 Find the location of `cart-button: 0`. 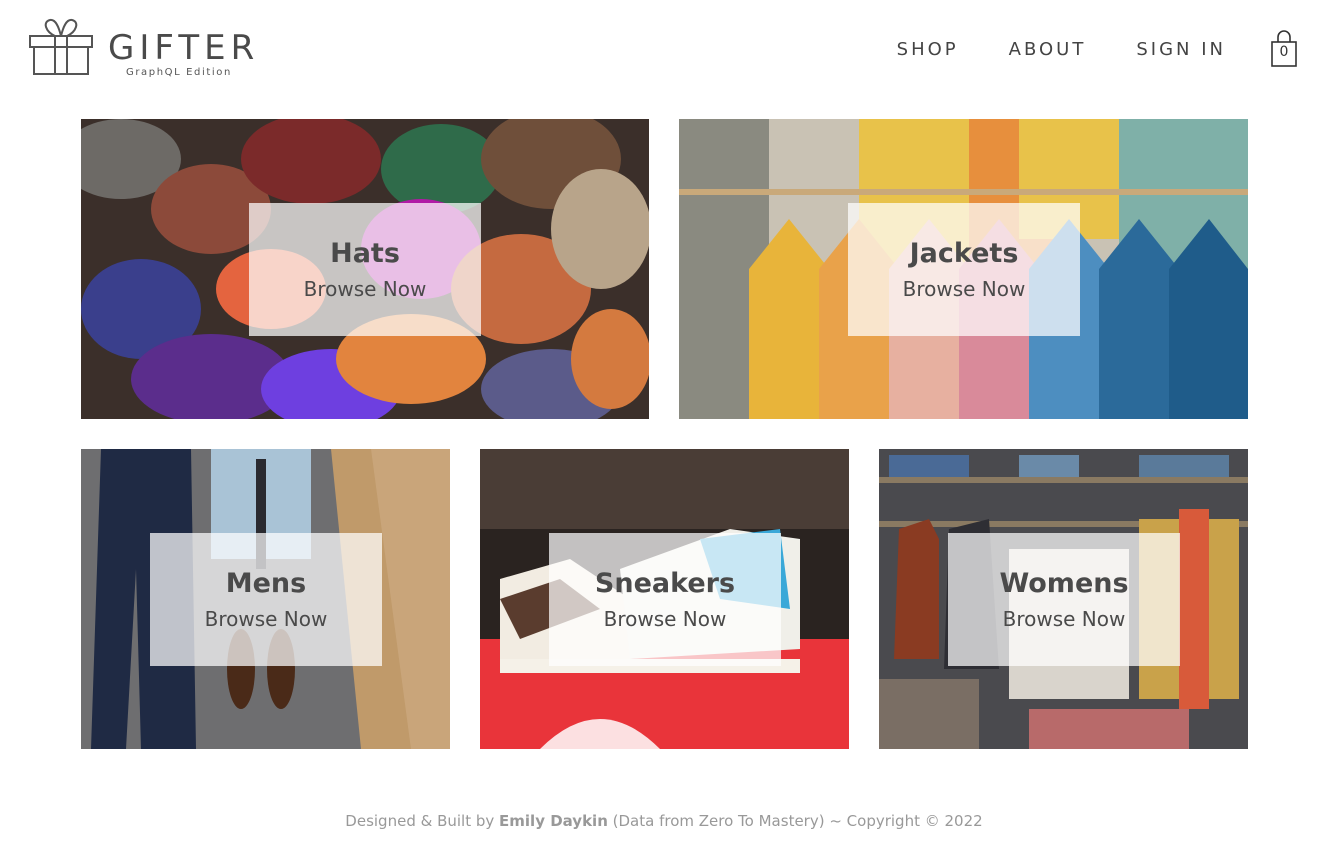

cart-button: 0 is located at coordinates (1284, 49).